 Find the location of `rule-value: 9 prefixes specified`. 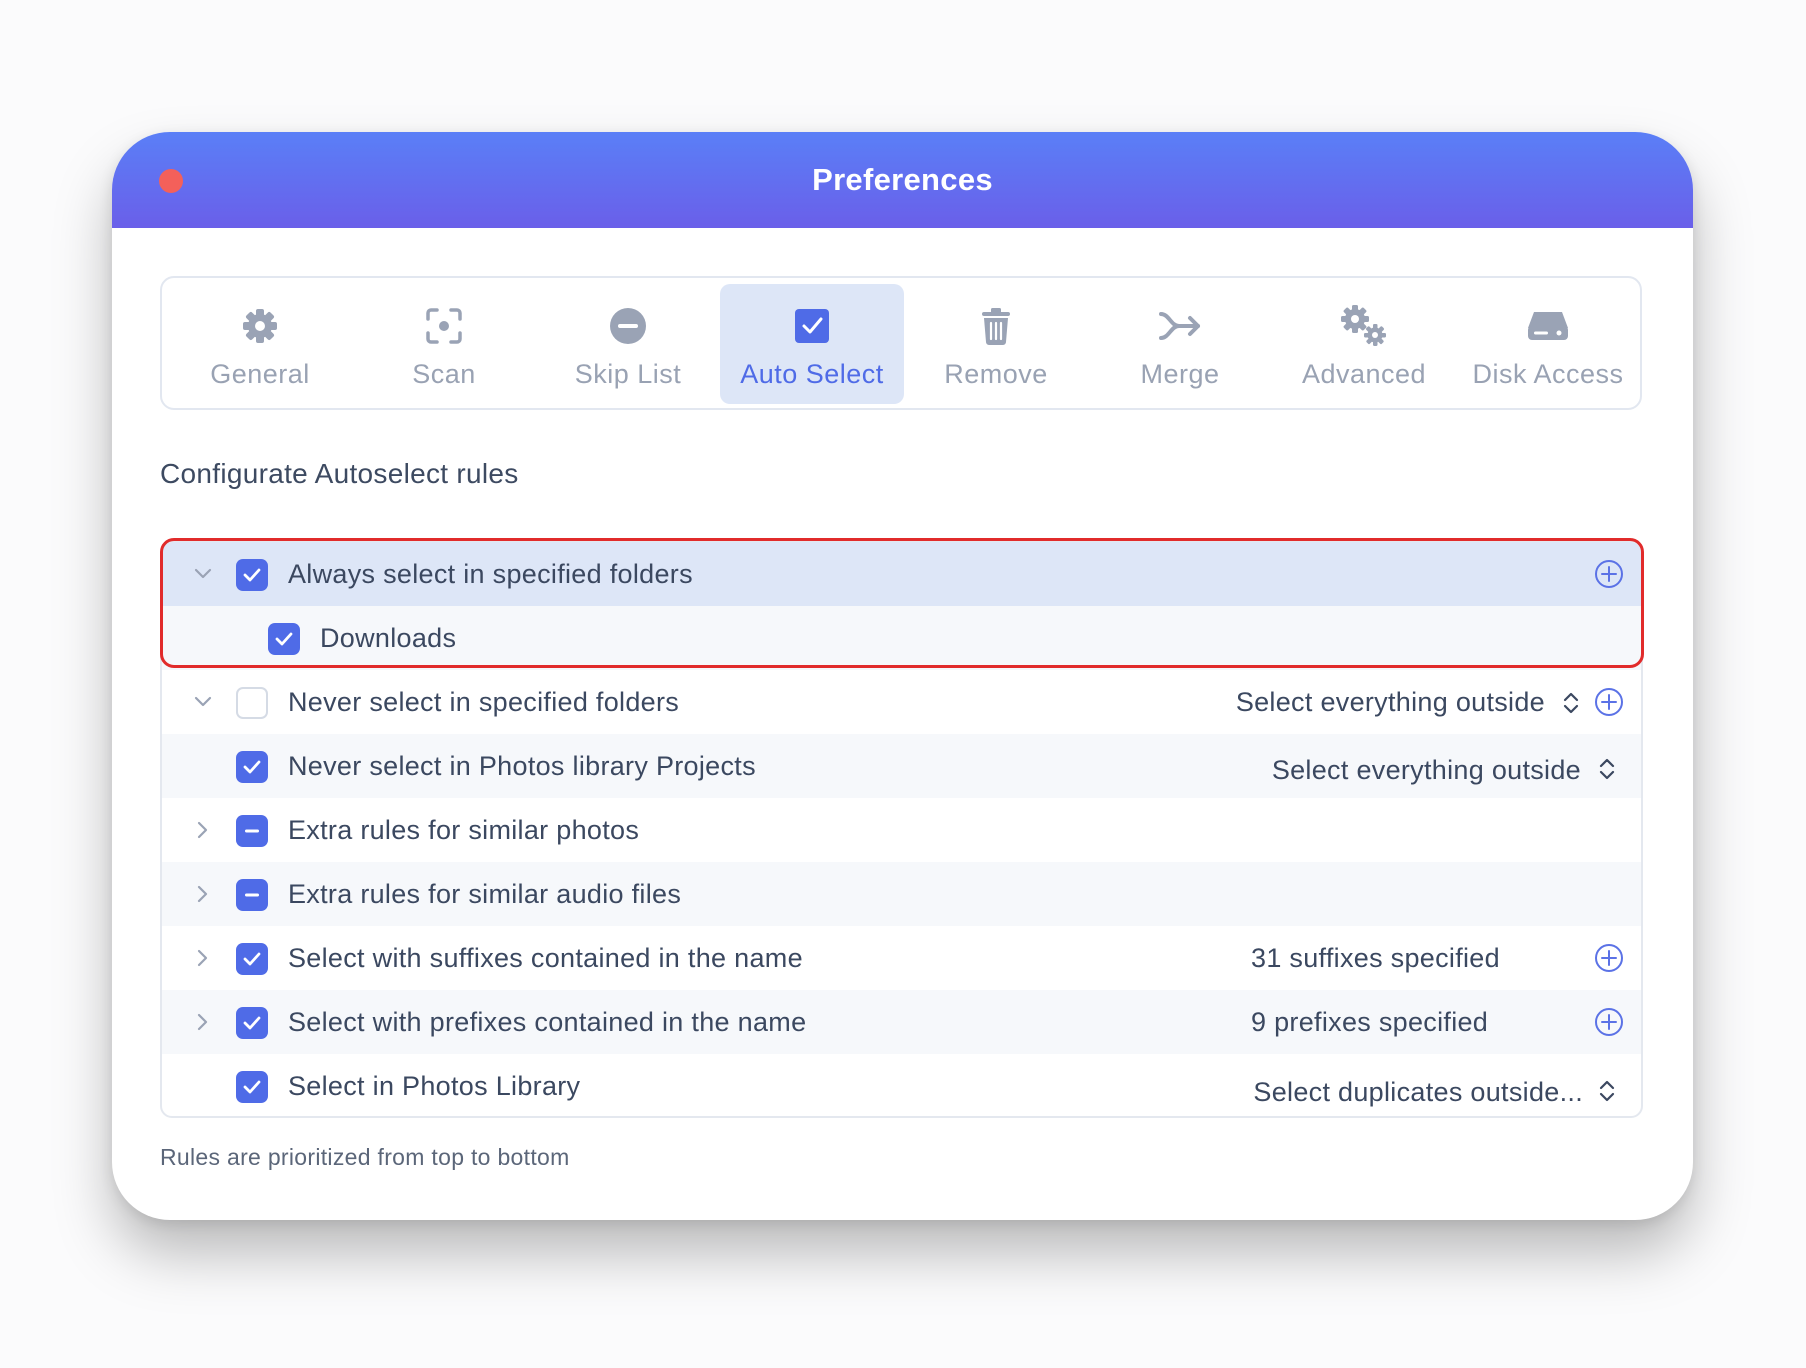

rule-value: 9 prefixes specified is located at coordinates (1370, 1022).